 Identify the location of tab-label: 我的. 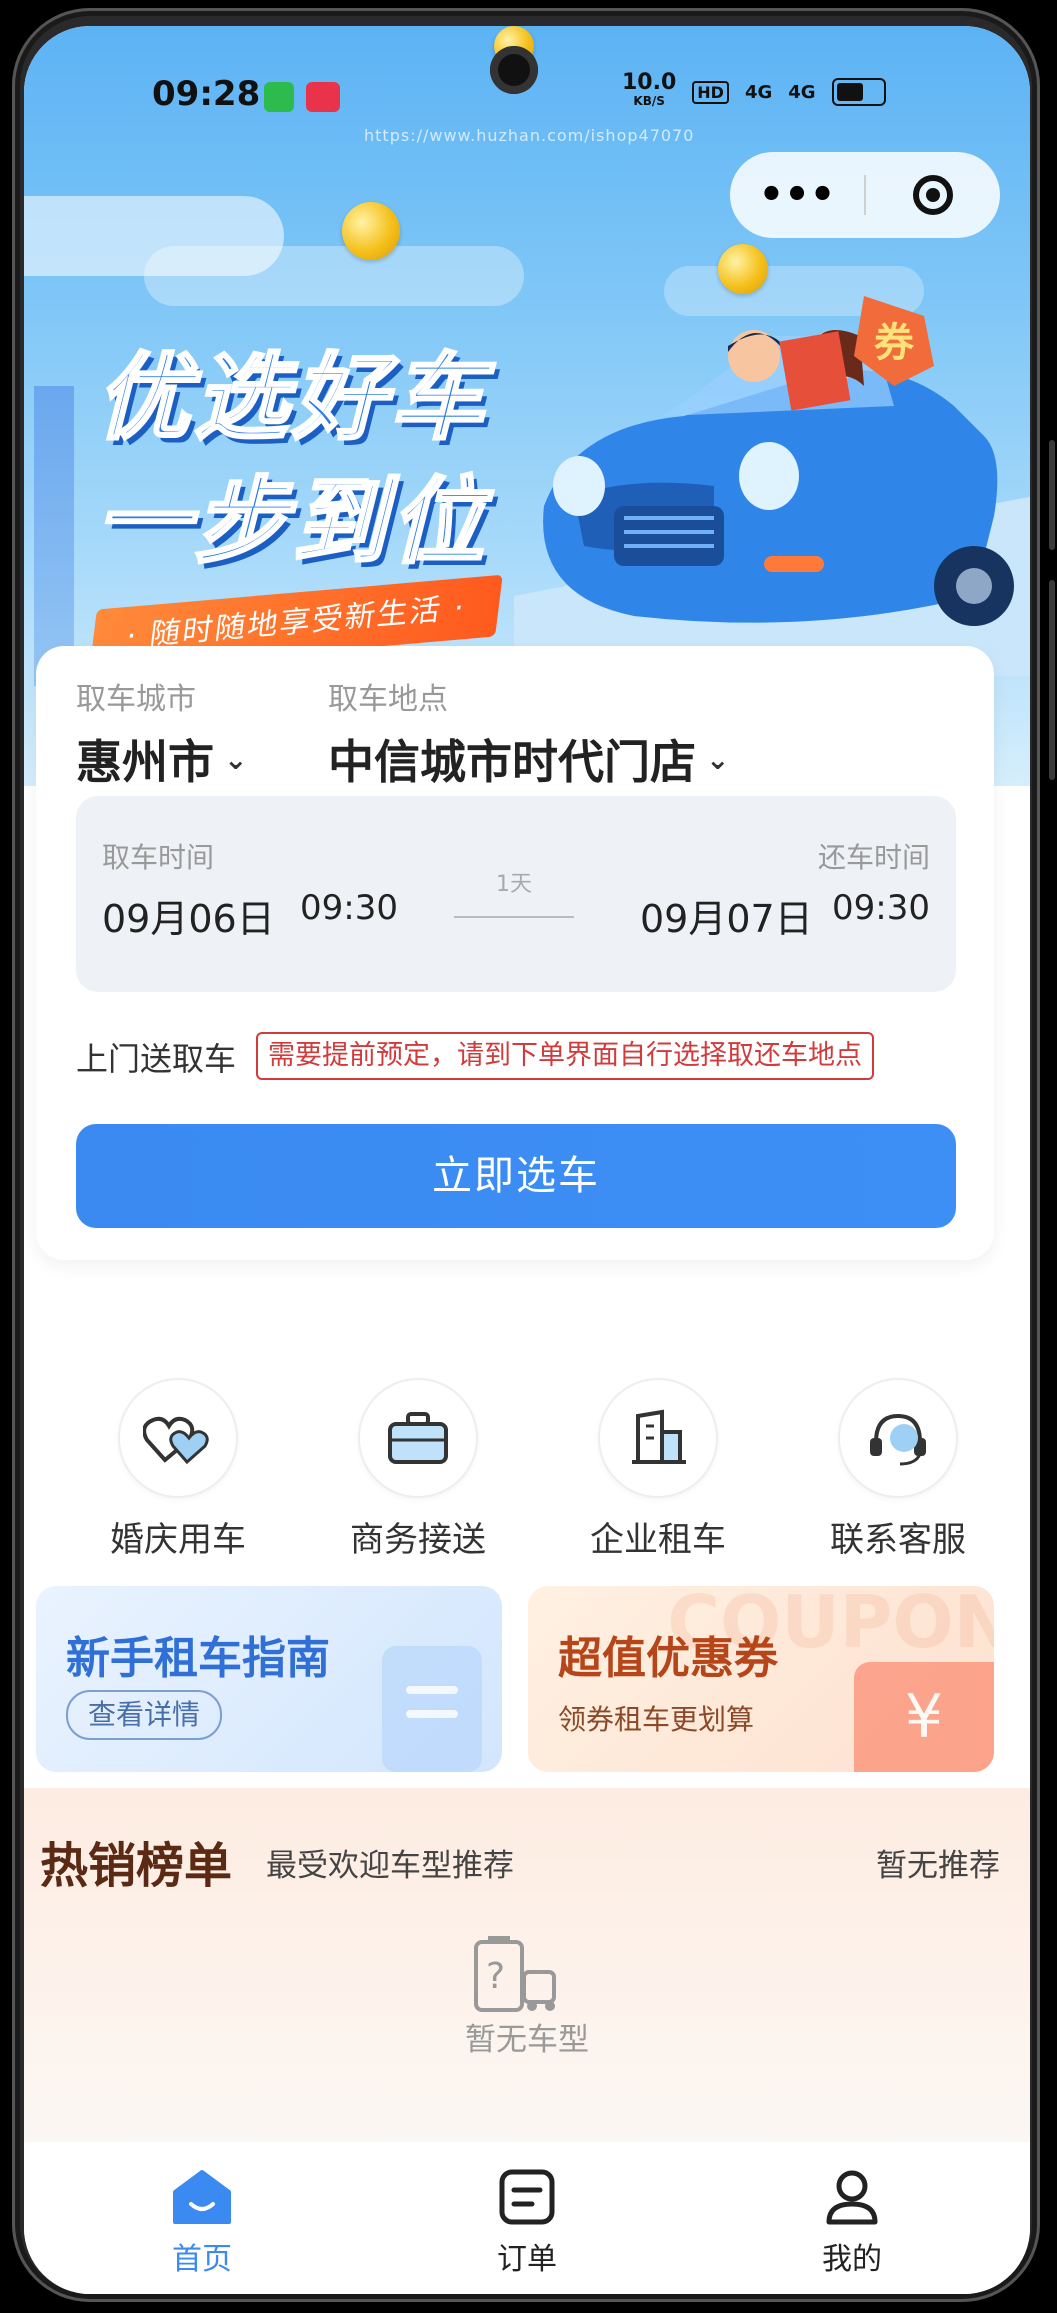
(852, 2259).